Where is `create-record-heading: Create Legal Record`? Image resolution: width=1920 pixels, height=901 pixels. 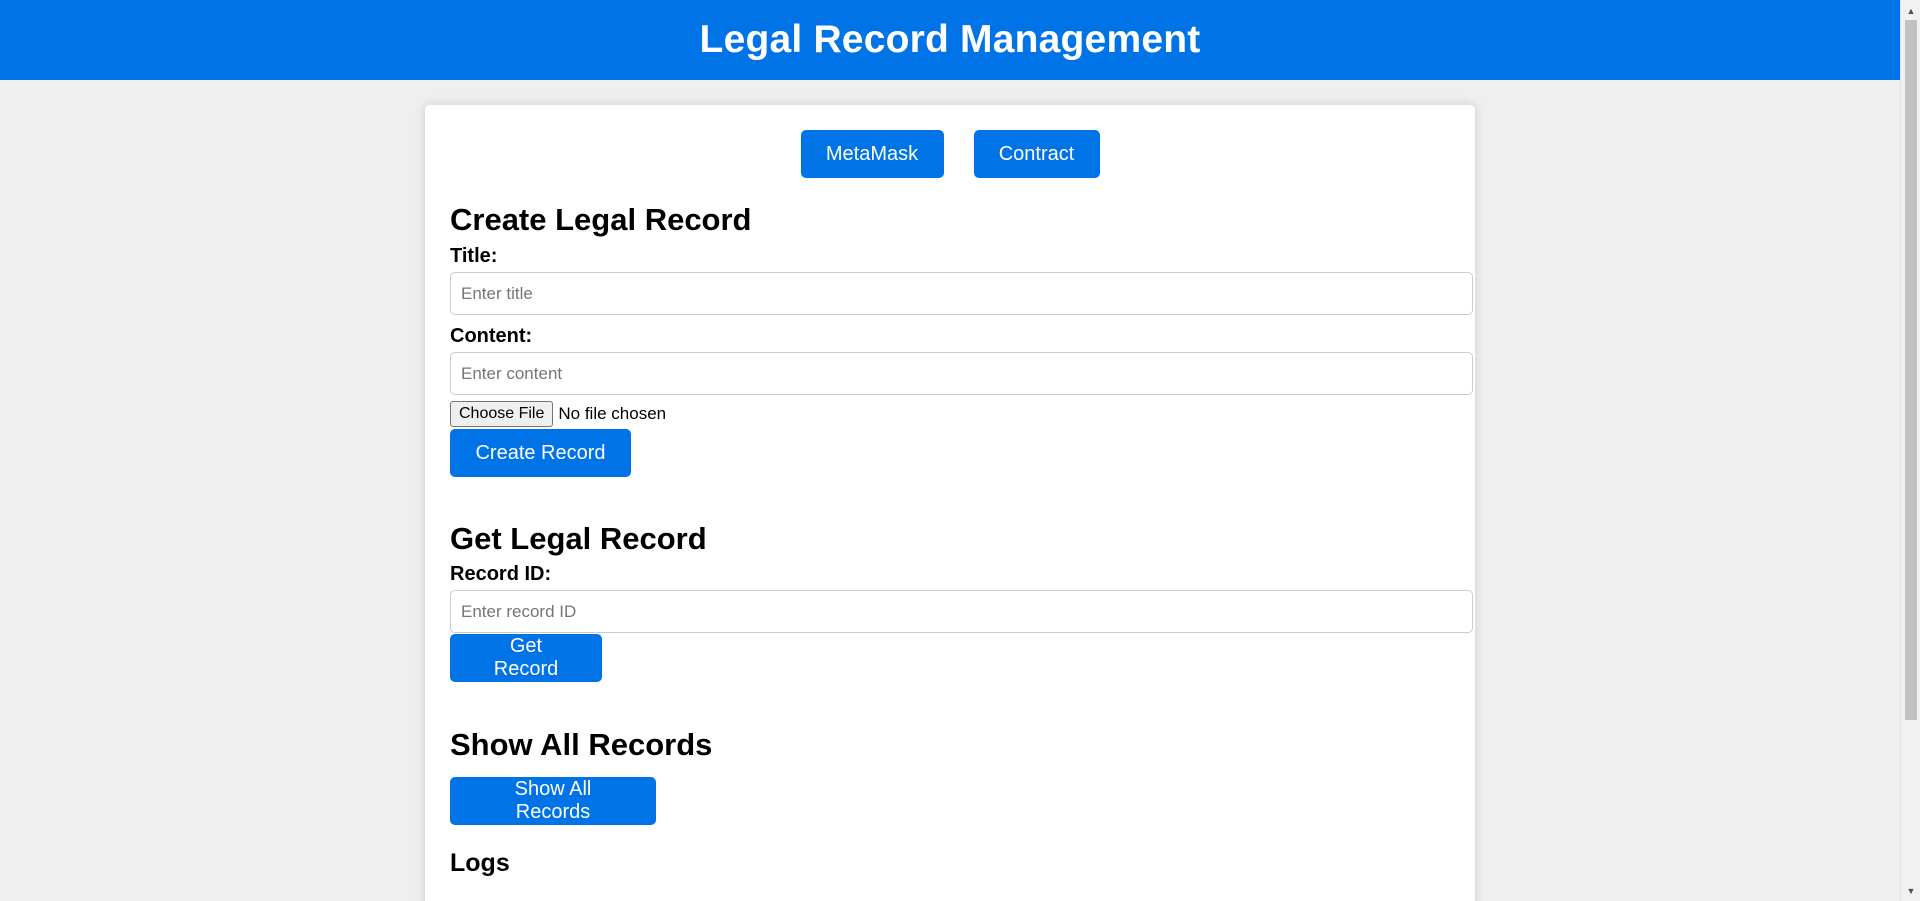 create-record-heading: Create Legal Record is located at coordinates (601, 219).